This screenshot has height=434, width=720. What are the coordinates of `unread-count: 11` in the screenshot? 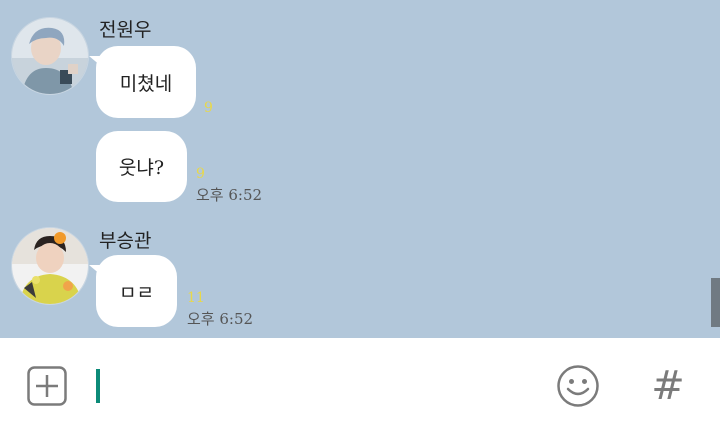 It's located at (196, 298).